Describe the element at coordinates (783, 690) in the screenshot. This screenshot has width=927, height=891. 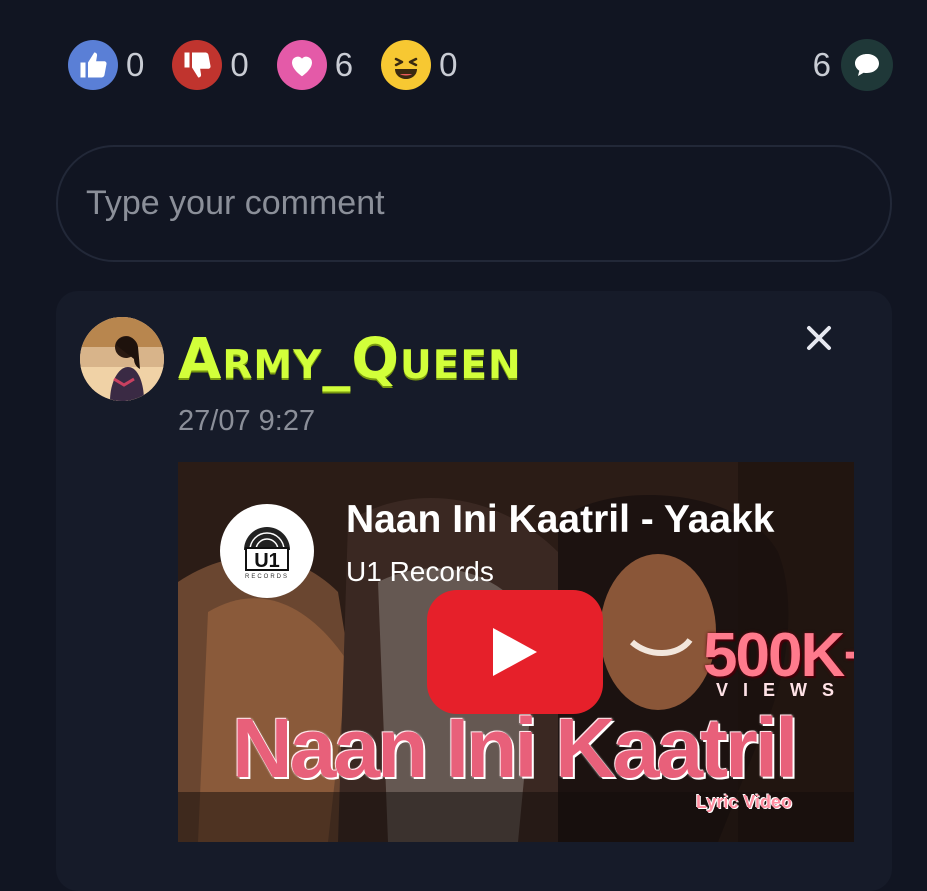
I see `thumbnail-views-label: VIEWS` at that location.